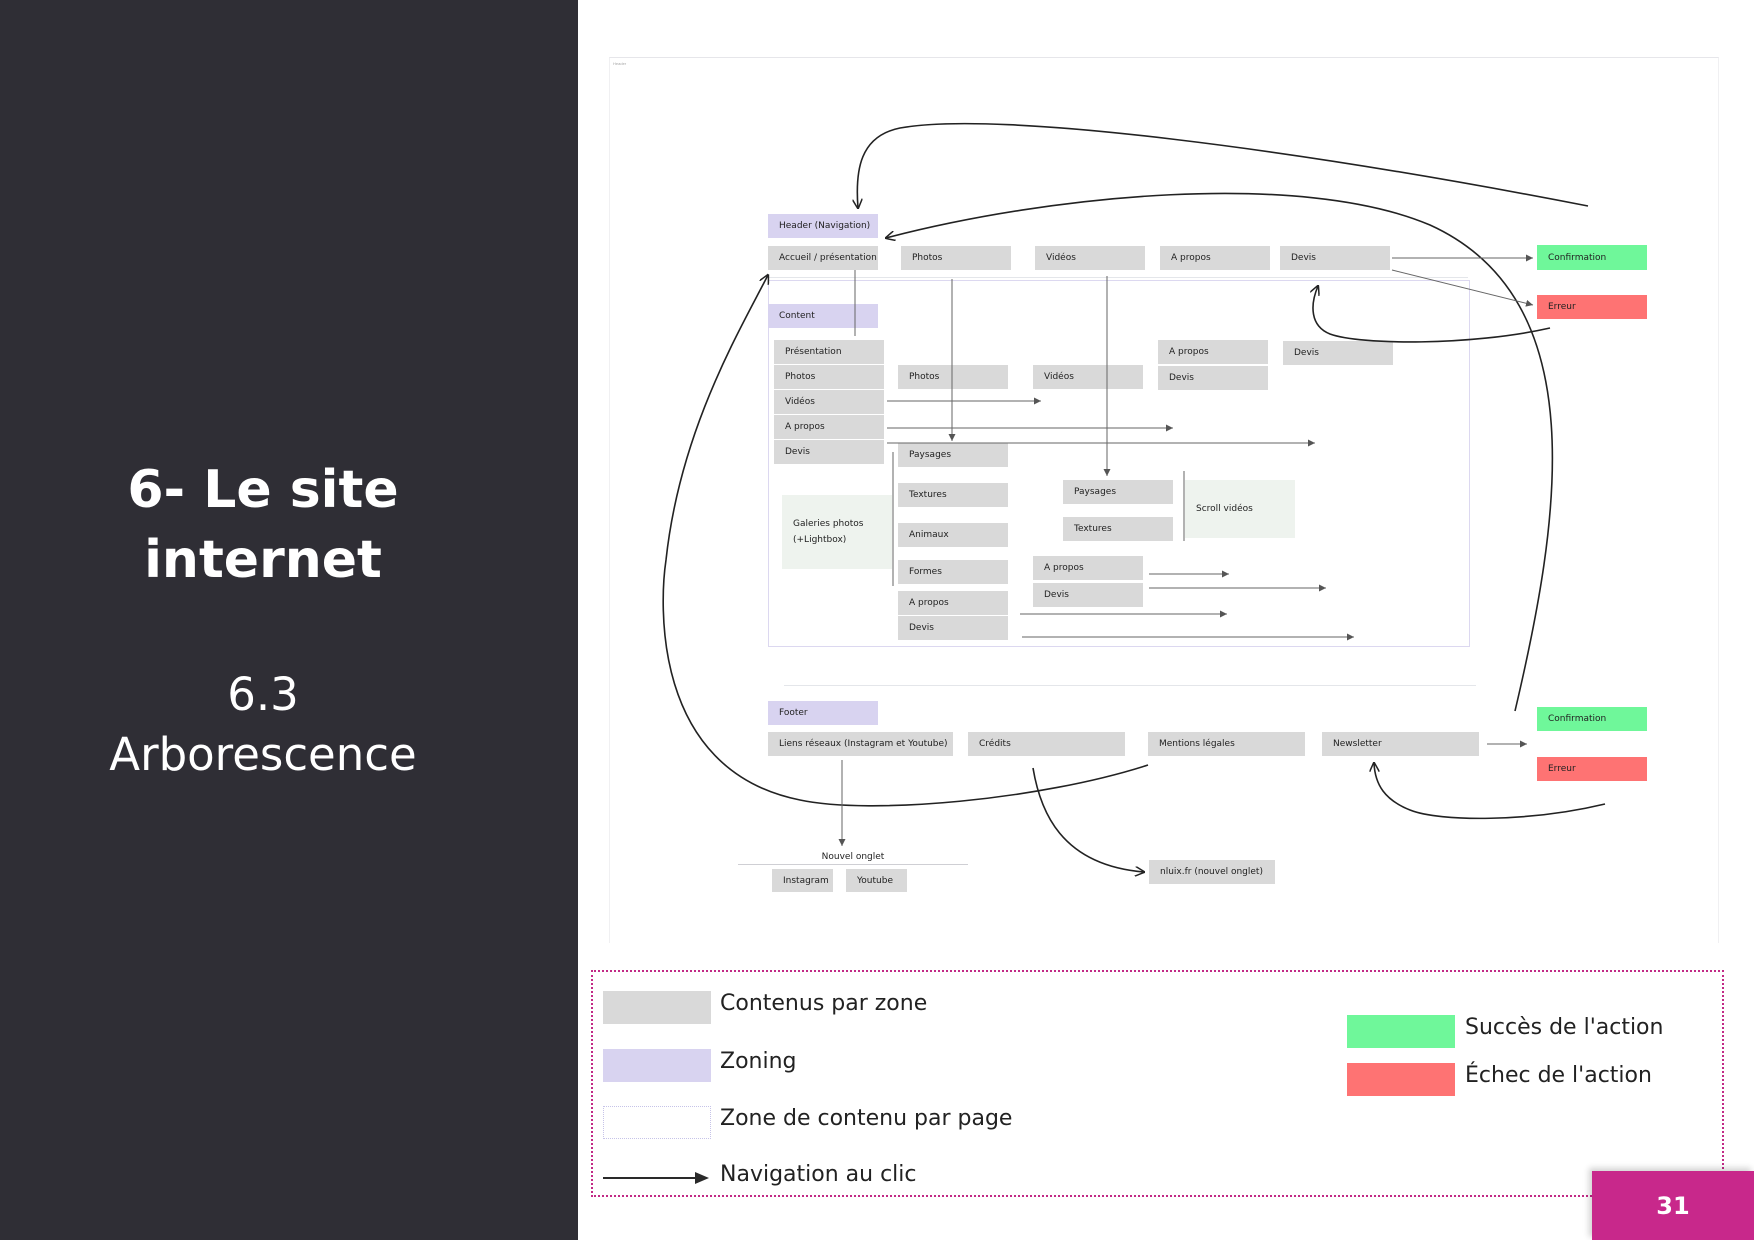 The image size is (1754, 1240). I want to click on legend-label-content: Contenus par zone, so click(824, 1003).